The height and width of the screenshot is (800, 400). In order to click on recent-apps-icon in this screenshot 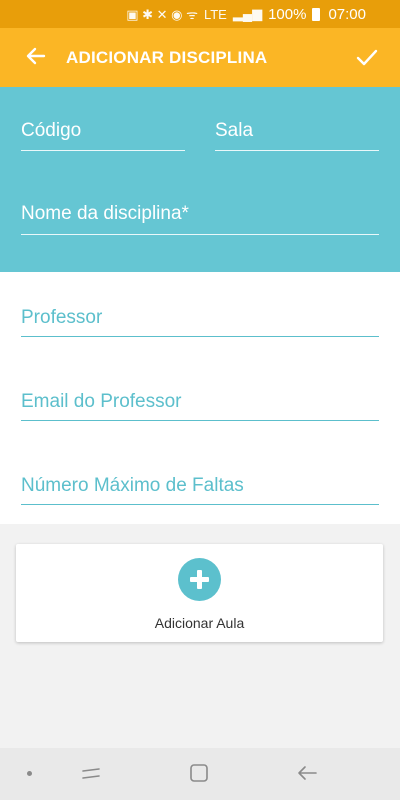, I will do `click(91, 773)`.